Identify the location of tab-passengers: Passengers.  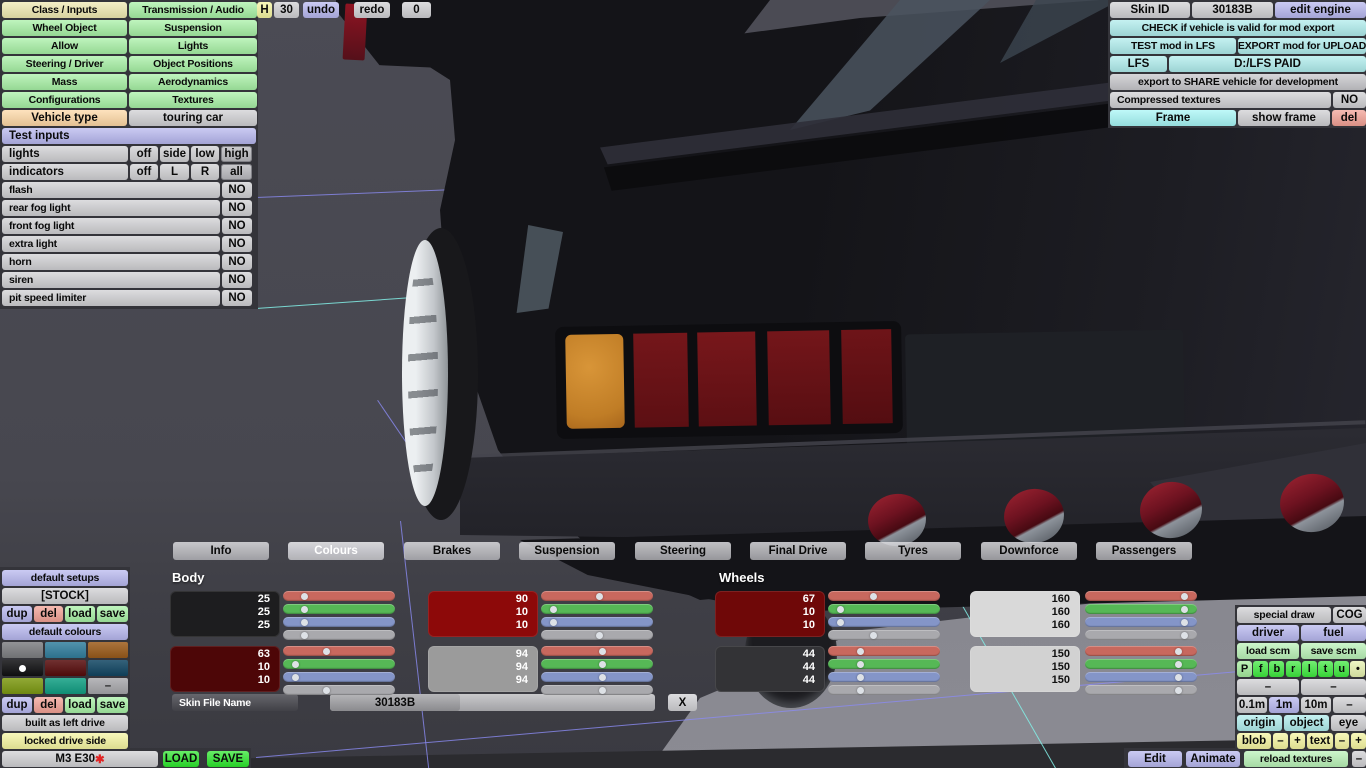
(1144, 551).